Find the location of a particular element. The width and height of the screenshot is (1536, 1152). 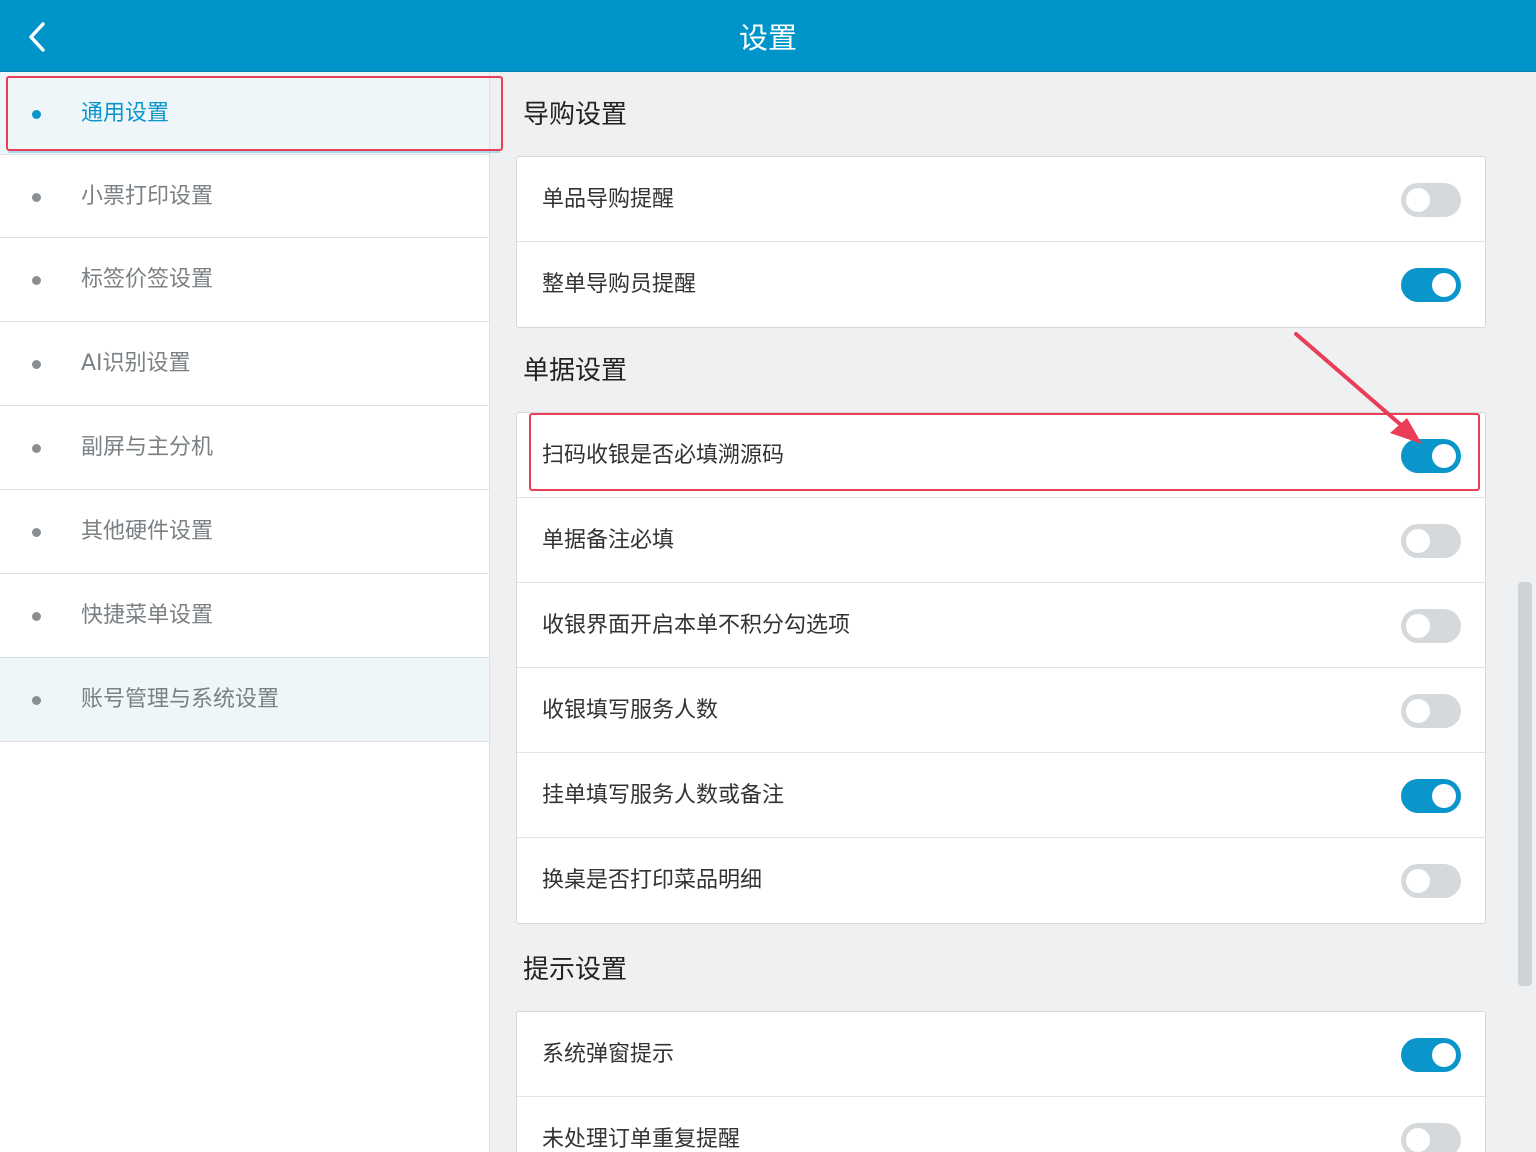

setting-label: 收银界面开启本单不积分勾选项 is located at coordinates (696, 625).